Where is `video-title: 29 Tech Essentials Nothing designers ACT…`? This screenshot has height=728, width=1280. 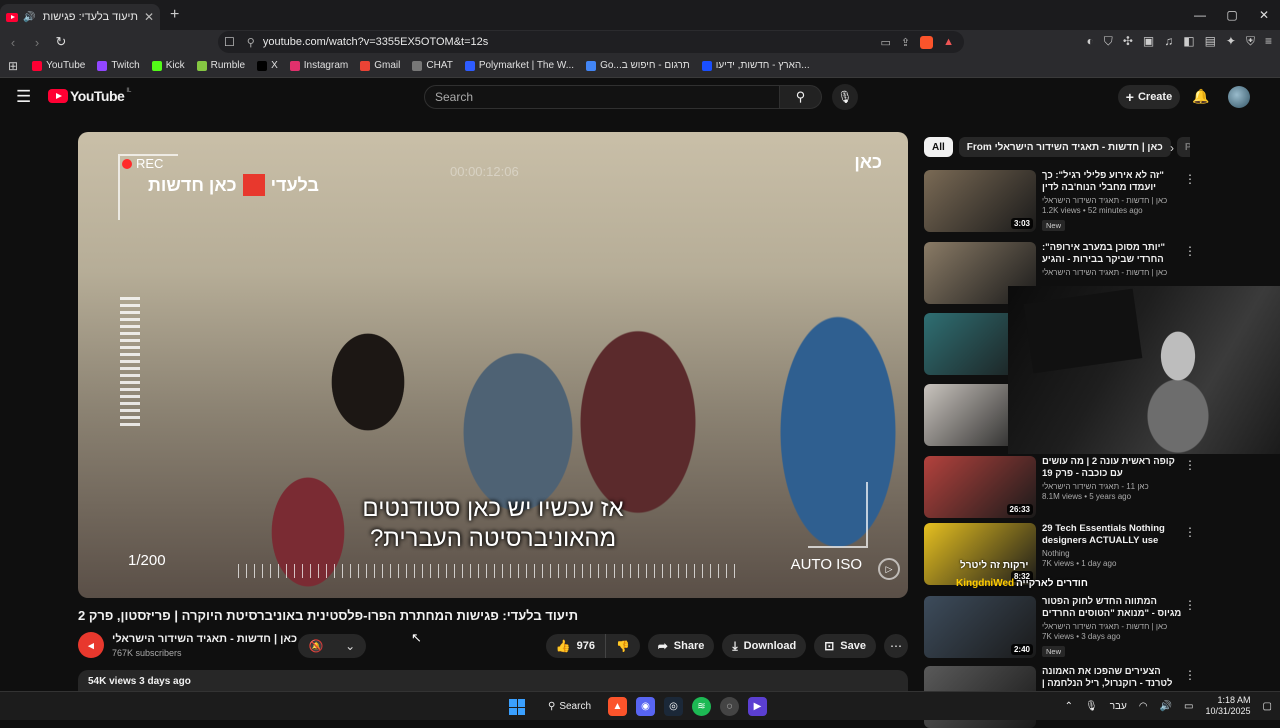
video-title: 29 Tech Essentials Nothing designers ACT… is located at coordinates (1112, 535).